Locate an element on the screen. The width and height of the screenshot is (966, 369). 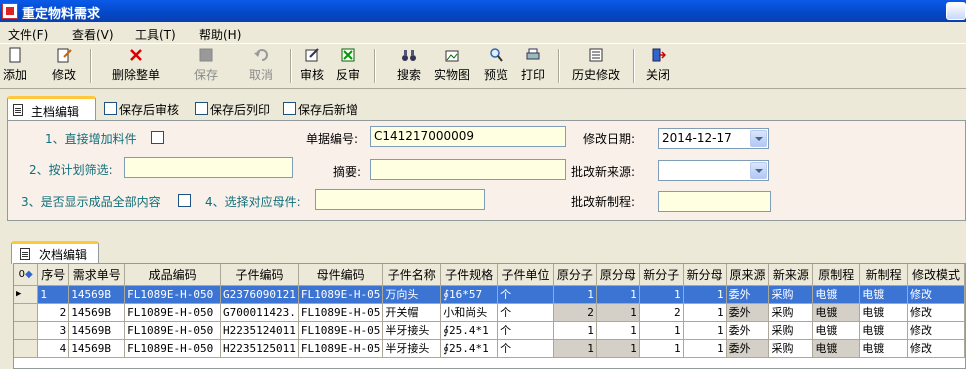
table-cell: G700011423. is located at coordinates (259, 312).